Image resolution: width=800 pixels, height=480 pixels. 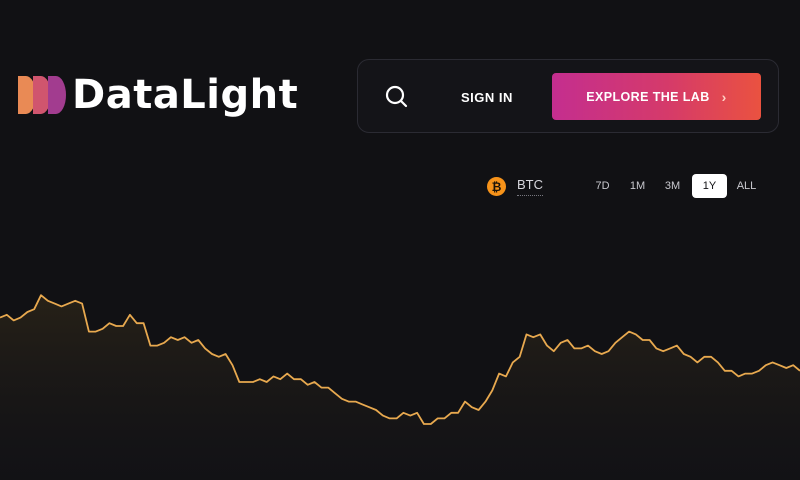 What do you see at coordinates (602, 186) in the screenshot?
I see `range-tab-7d: 7D` at bounding box center [602, 186].